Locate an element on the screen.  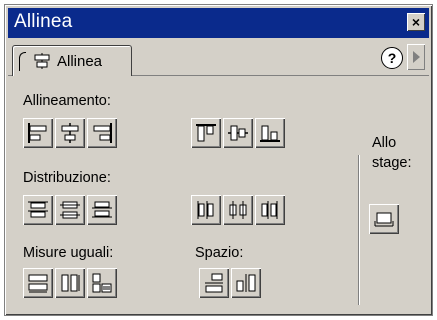
chevron-right-icon is located at coordinates (416, 57).